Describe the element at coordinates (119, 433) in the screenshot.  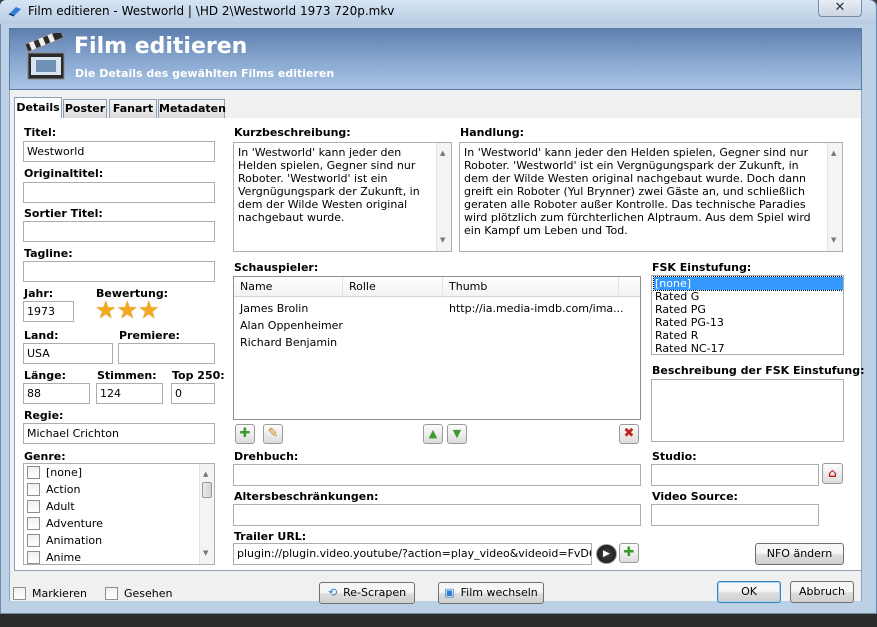
I see `director-input: Michael Crichton` at that location.